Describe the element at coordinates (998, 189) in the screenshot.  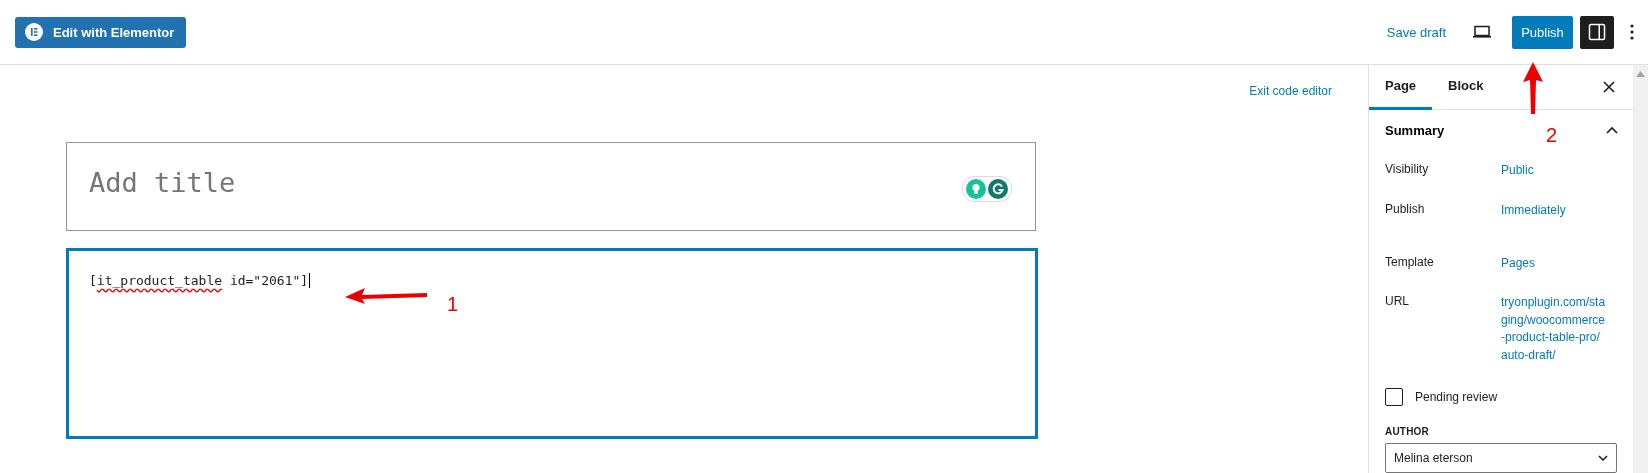
I see `grammarly-logo-icon` at that location.